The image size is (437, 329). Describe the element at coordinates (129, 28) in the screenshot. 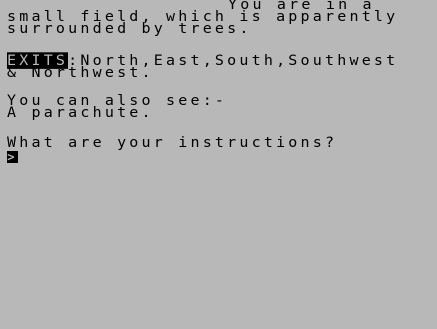

I see `location-description-line-3: surrounded by trees.` at that location.